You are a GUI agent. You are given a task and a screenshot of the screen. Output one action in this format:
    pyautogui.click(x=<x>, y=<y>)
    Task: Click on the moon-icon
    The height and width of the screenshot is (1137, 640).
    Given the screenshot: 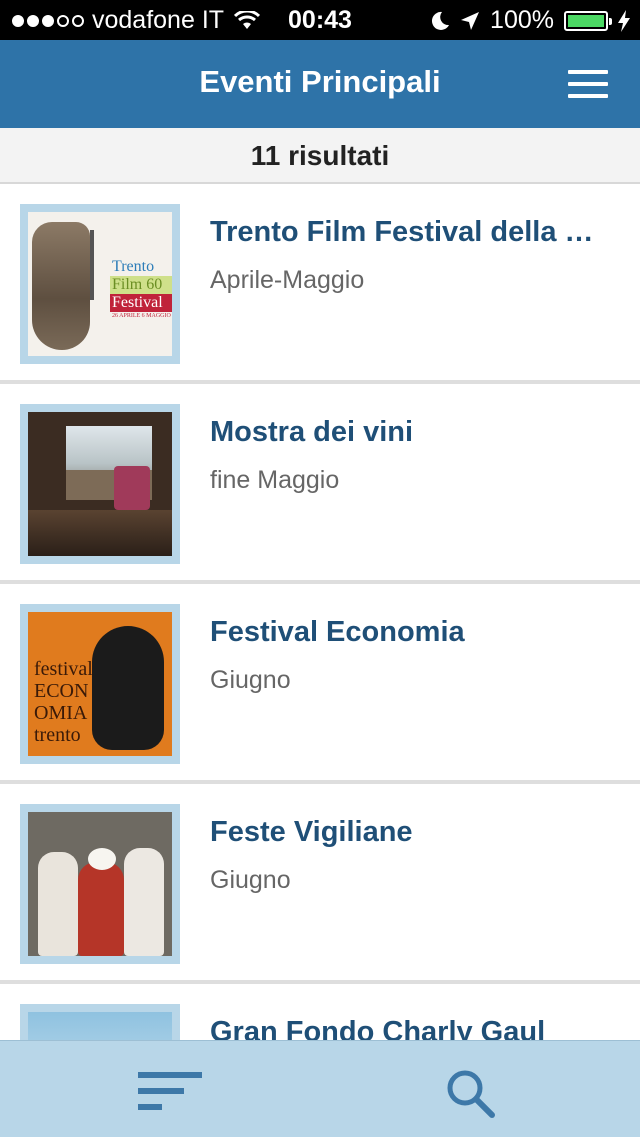 What is the action you would take?
    pyautogui.click(x=441, y=20)
    